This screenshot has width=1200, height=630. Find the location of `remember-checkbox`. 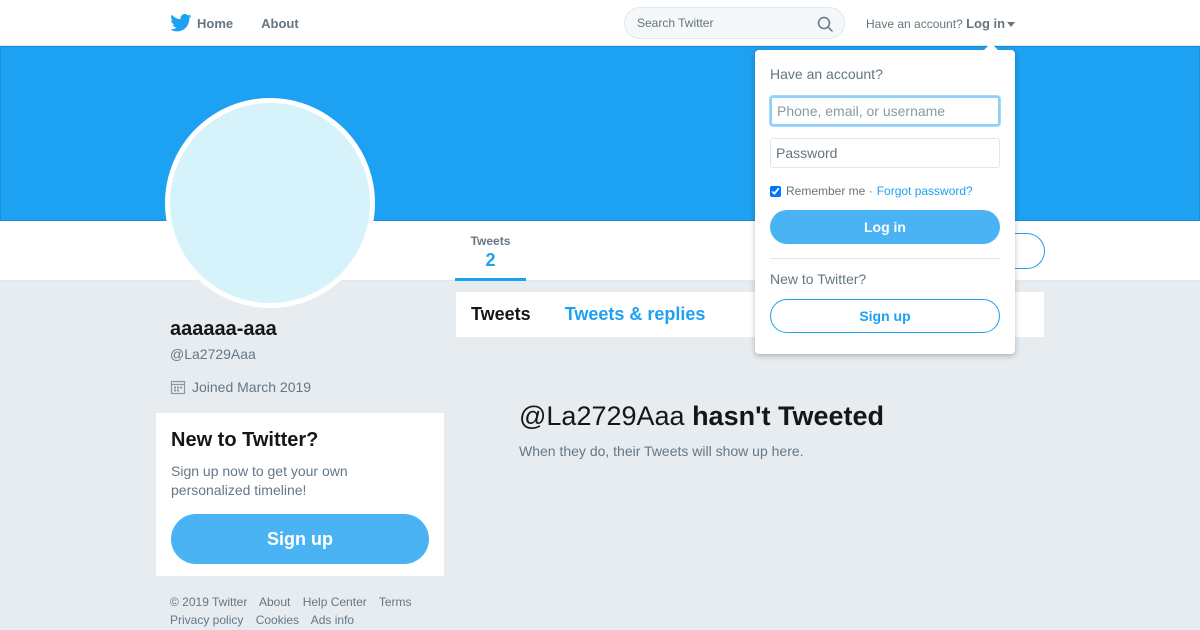

remember-checkbox is located at coordinates (775, 191).